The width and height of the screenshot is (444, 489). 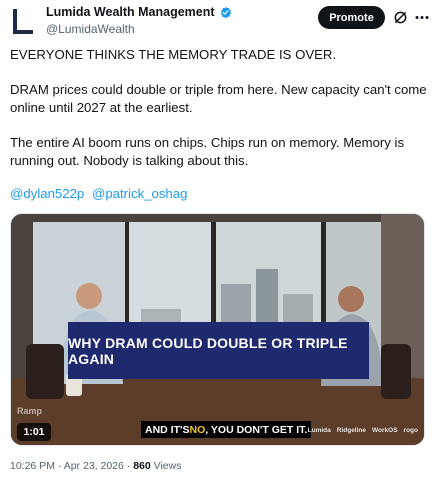 I want to click on author-display-name: Lumida Wealth Management, so click(x=130, y=12).